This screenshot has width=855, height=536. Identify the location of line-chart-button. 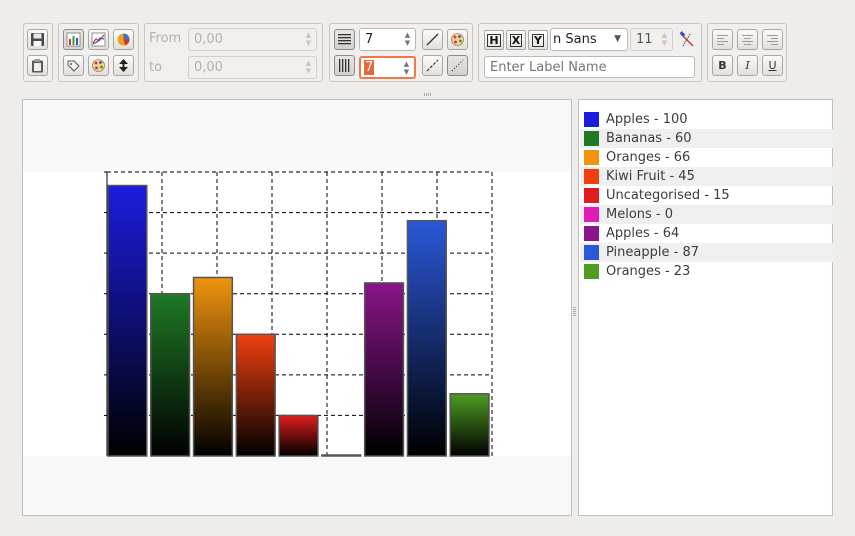
(98, 39).